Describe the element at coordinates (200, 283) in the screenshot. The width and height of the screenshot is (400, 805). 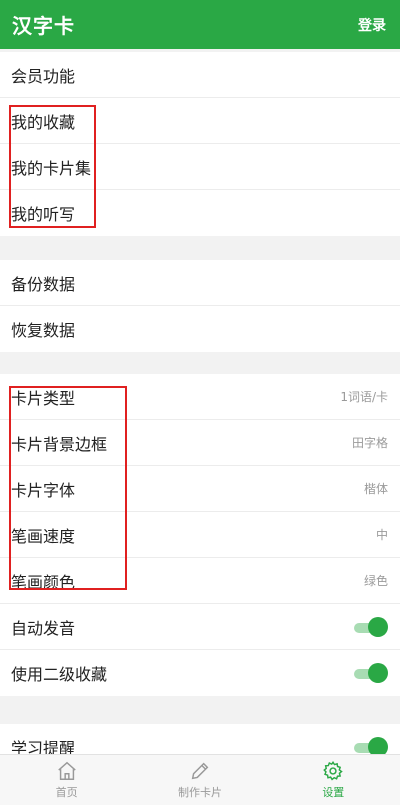
I see `menu-item-backup: 备份数据` at that location.